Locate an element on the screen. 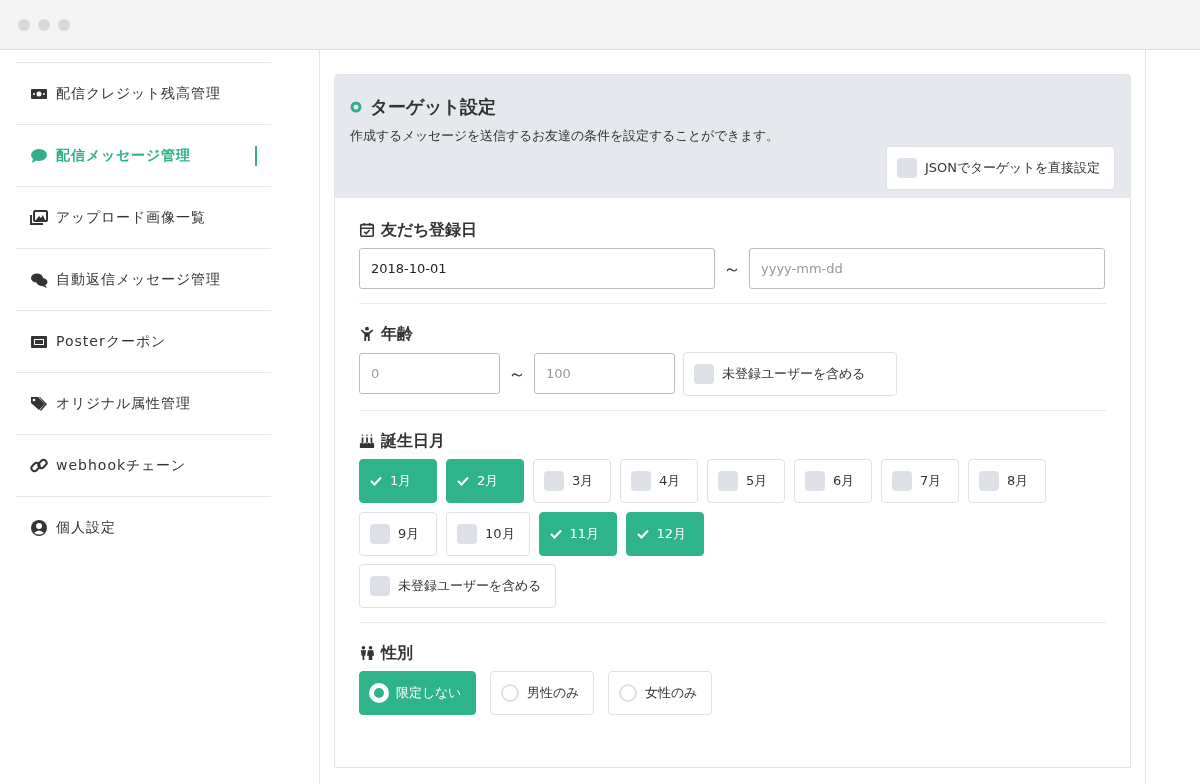 This screenshot has height=784, width=1200. sidebar-item: アップロード画像一覧 is located at coordinates (143, 217).